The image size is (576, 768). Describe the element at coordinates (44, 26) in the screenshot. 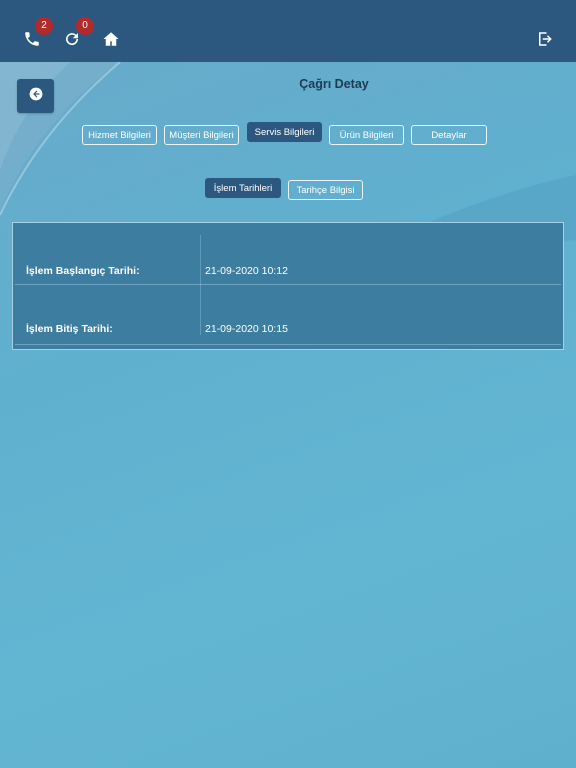

I see `call-count-badge: 2` at that location.